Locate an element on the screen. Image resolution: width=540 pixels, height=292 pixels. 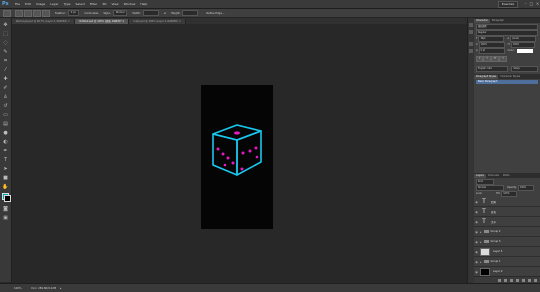
underline-button: T is located at coordinates (503, 58).